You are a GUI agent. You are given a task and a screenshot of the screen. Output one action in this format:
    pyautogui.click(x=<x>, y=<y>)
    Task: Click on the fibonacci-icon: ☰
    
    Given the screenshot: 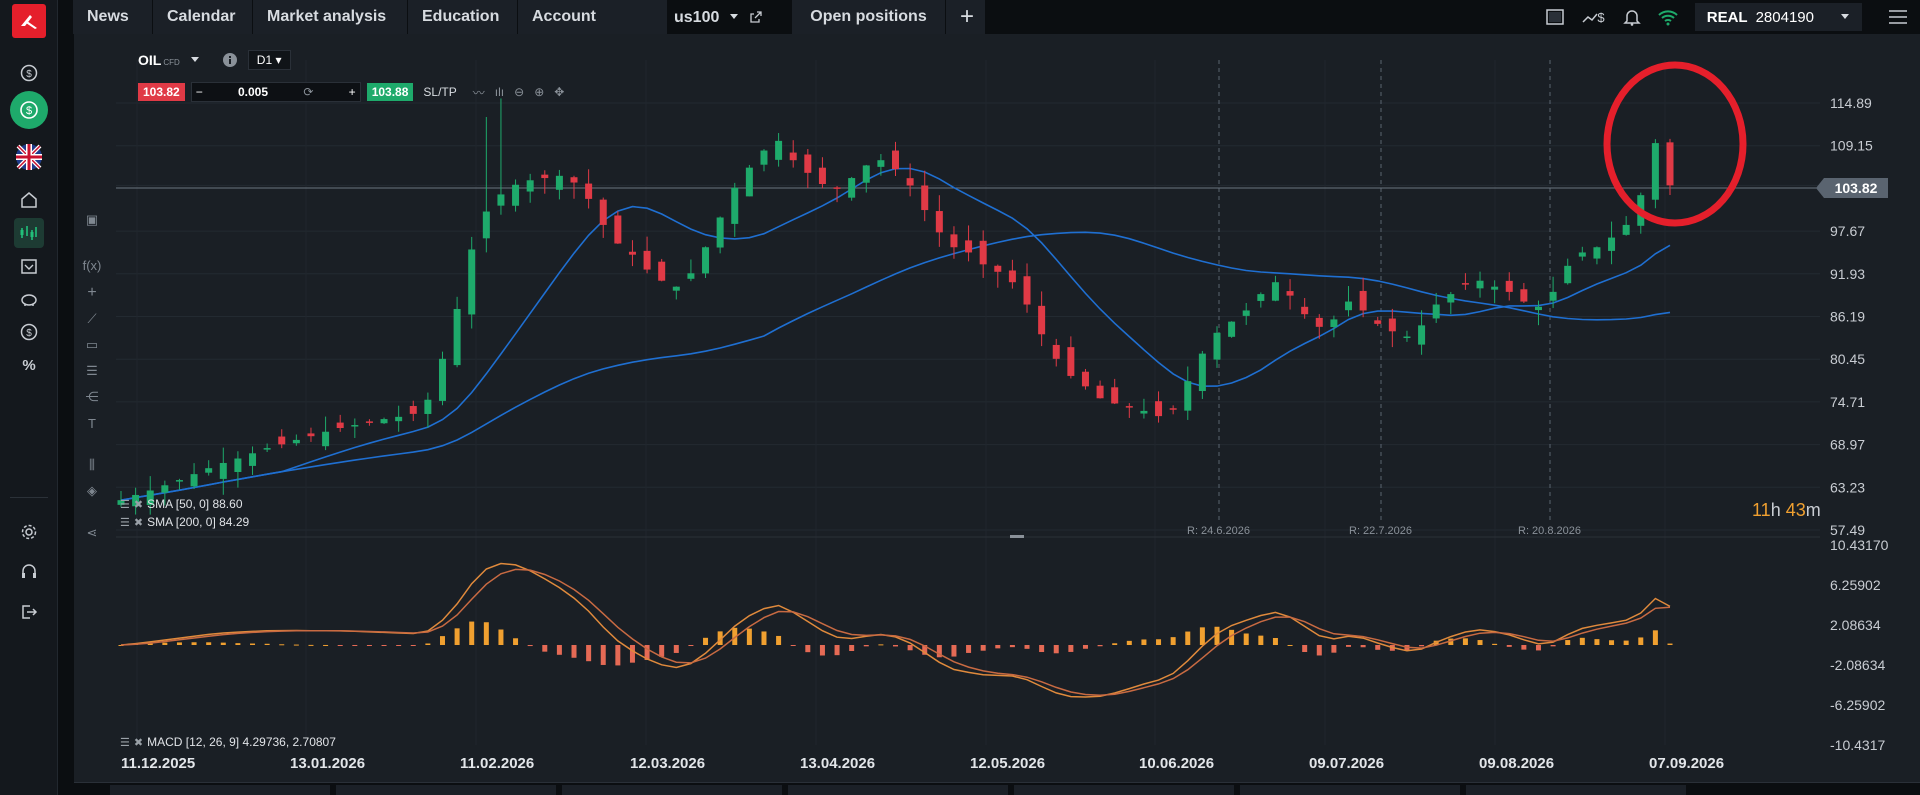 What is the action you would take?
    pyautogui.click(x=92, y=371)
    